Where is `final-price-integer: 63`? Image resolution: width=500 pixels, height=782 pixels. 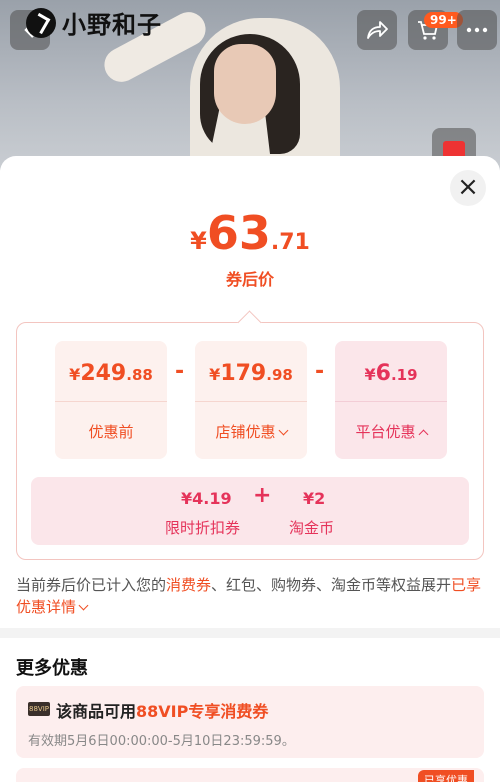
final-price-integer: 63 is located at coordinates (238, 233).